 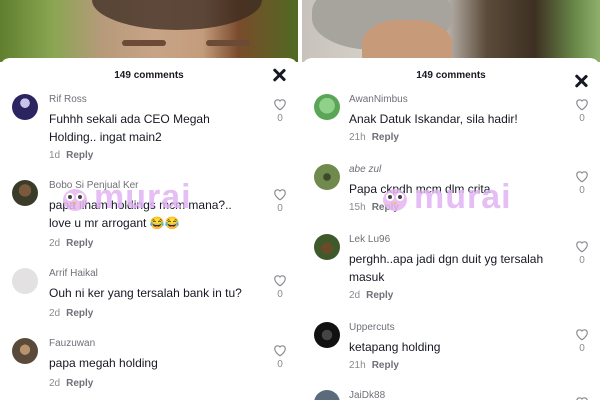 What do you see at coordinates (72, 343) in the screenshot?
I see `comment-username: Fauzuwan` at bounding box center [72, 343].